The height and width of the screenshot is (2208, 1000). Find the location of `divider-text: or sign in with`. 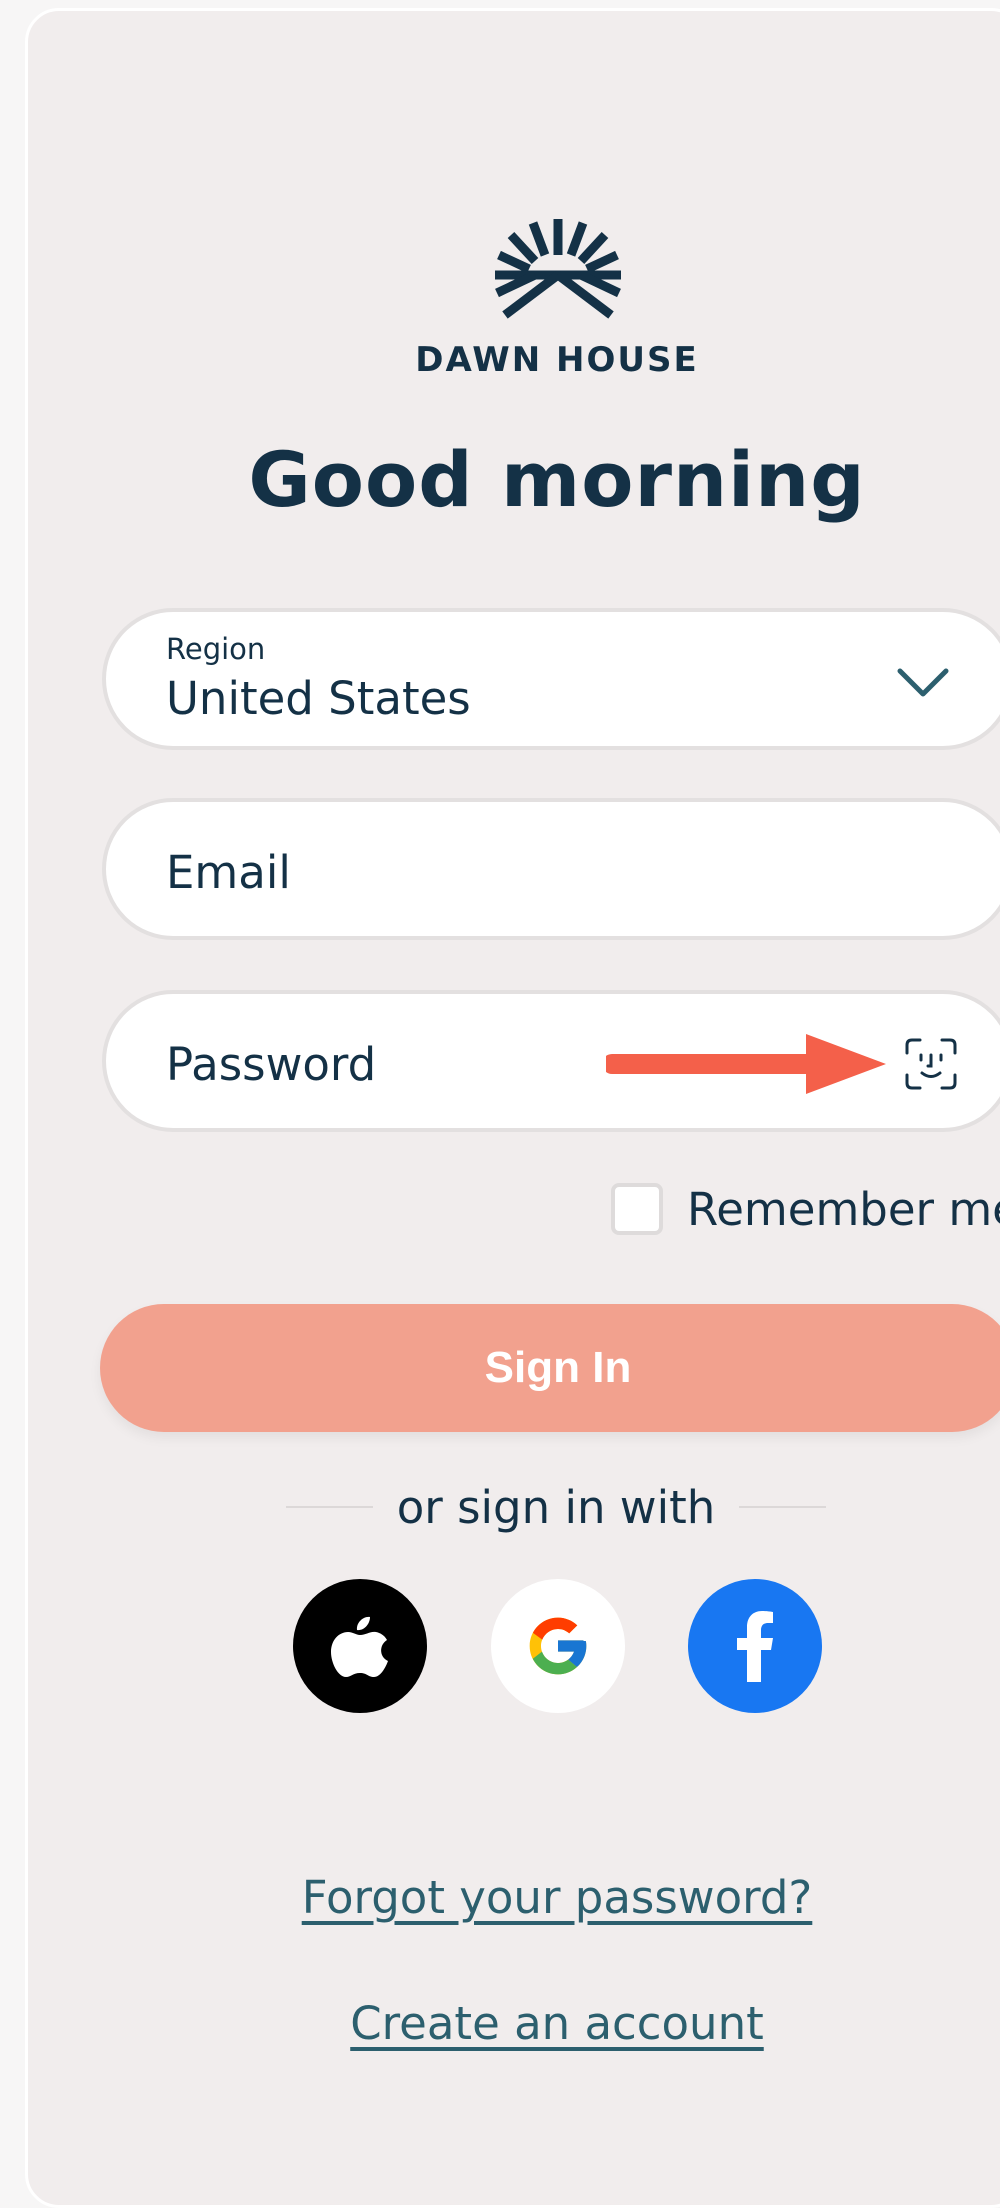

divider-text: or sign in with is located at coordinates (556, 1507).